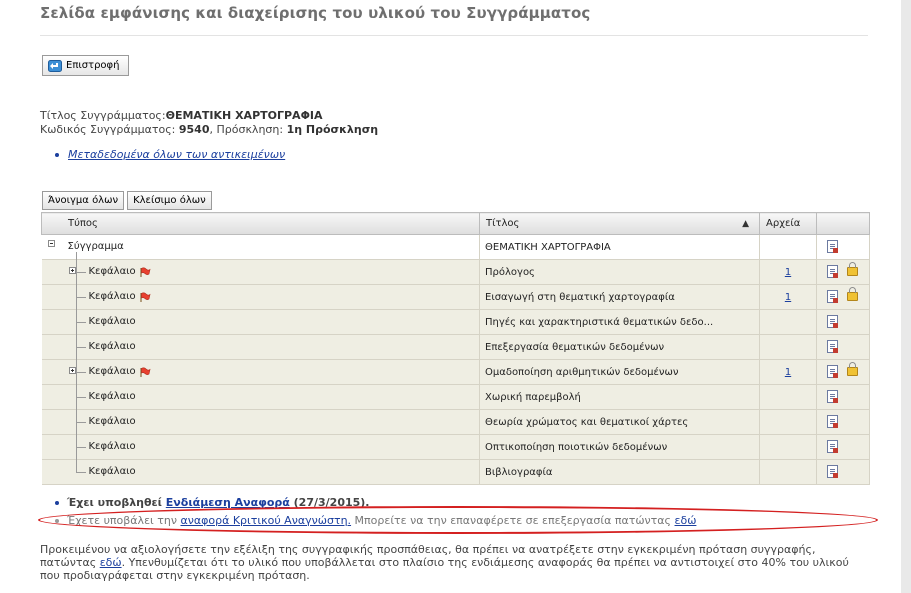 The width and height of the screenshot is (911, 593). I want to click on table-row: Σύγγραμμα ΘΕΜΑΤΙΚΗ ΧΑΡΤΟΓΡΑΦΙΑ, so click(455, 247).